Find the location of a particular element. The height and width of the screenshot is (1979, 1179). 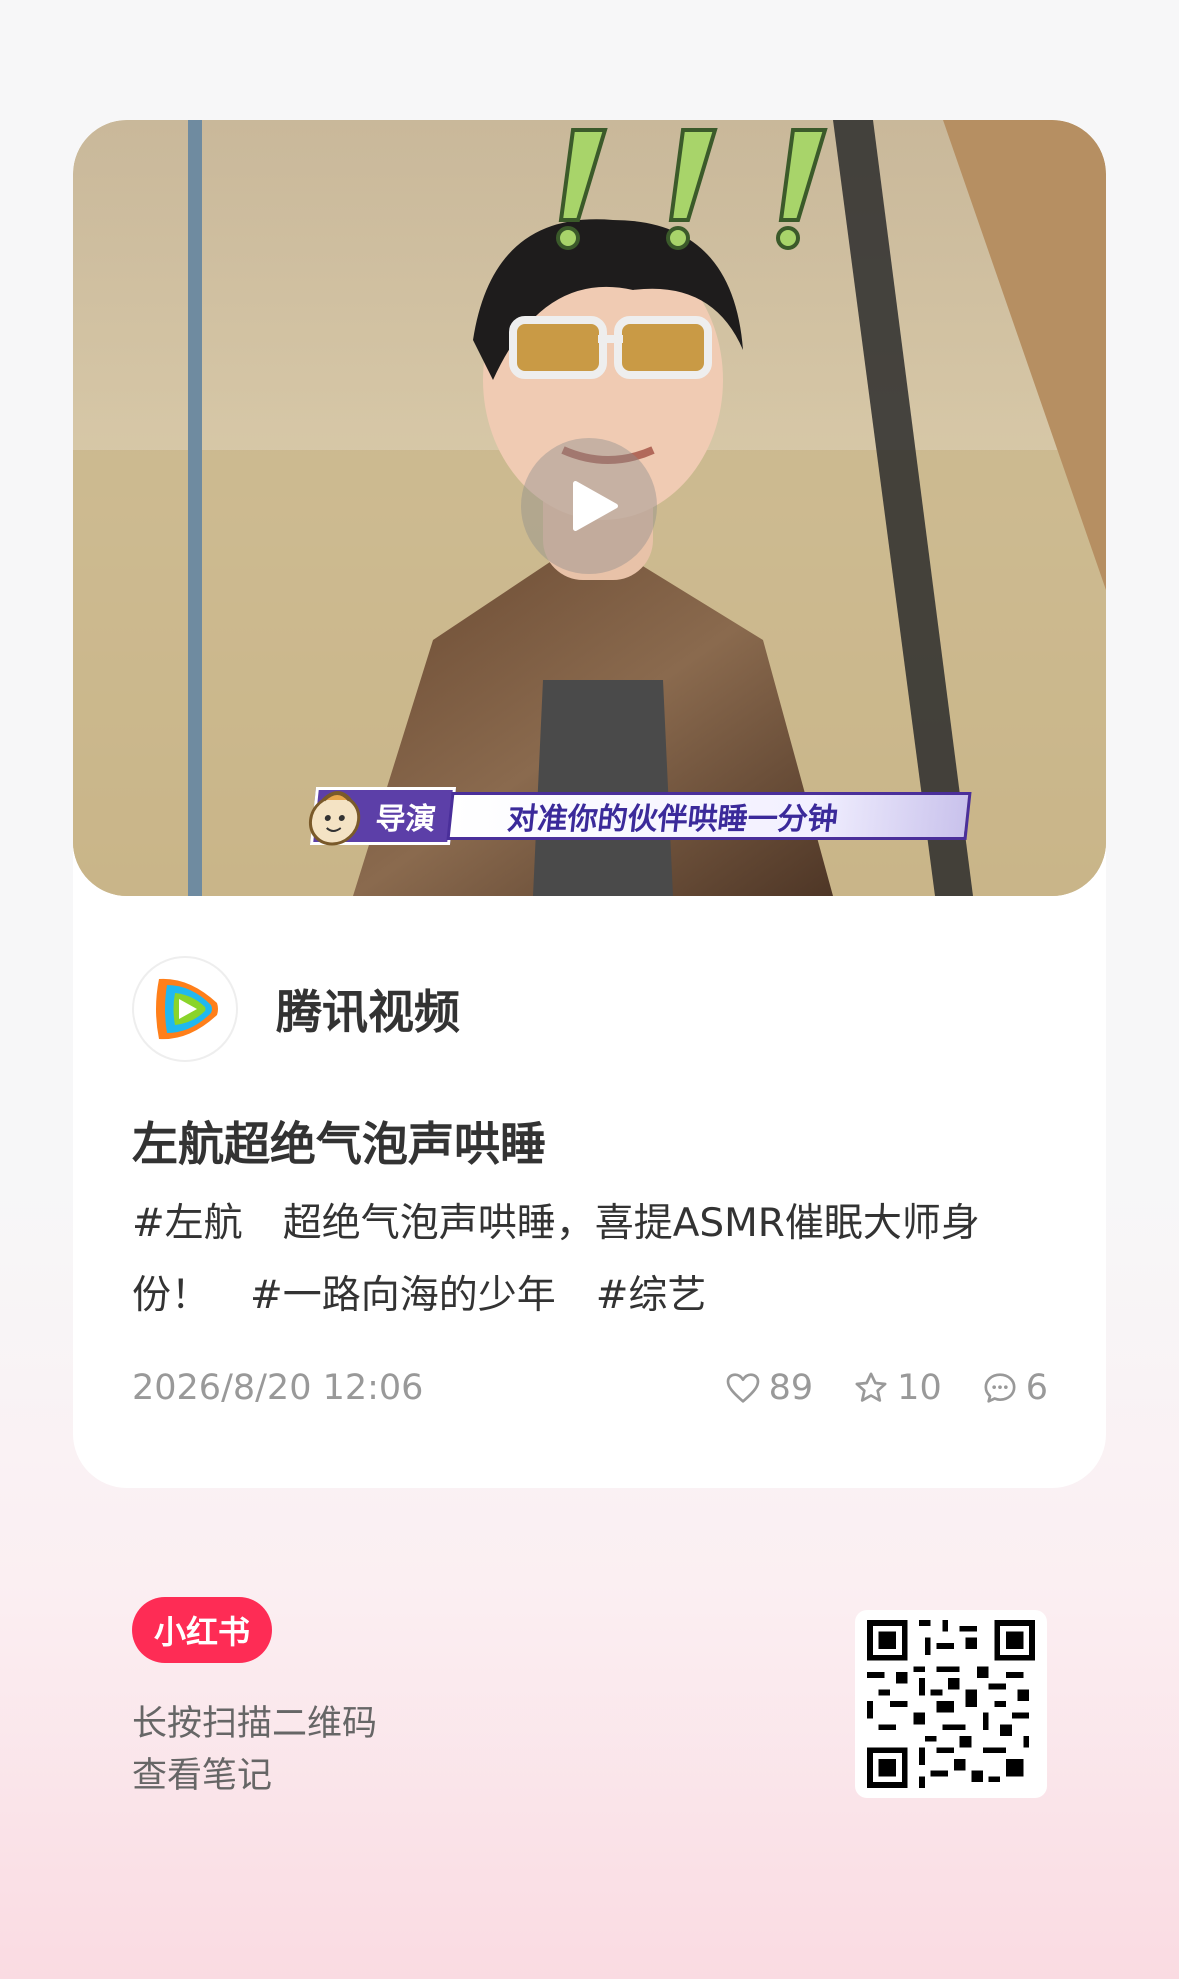

play-button is located at coordinates (589, 506).